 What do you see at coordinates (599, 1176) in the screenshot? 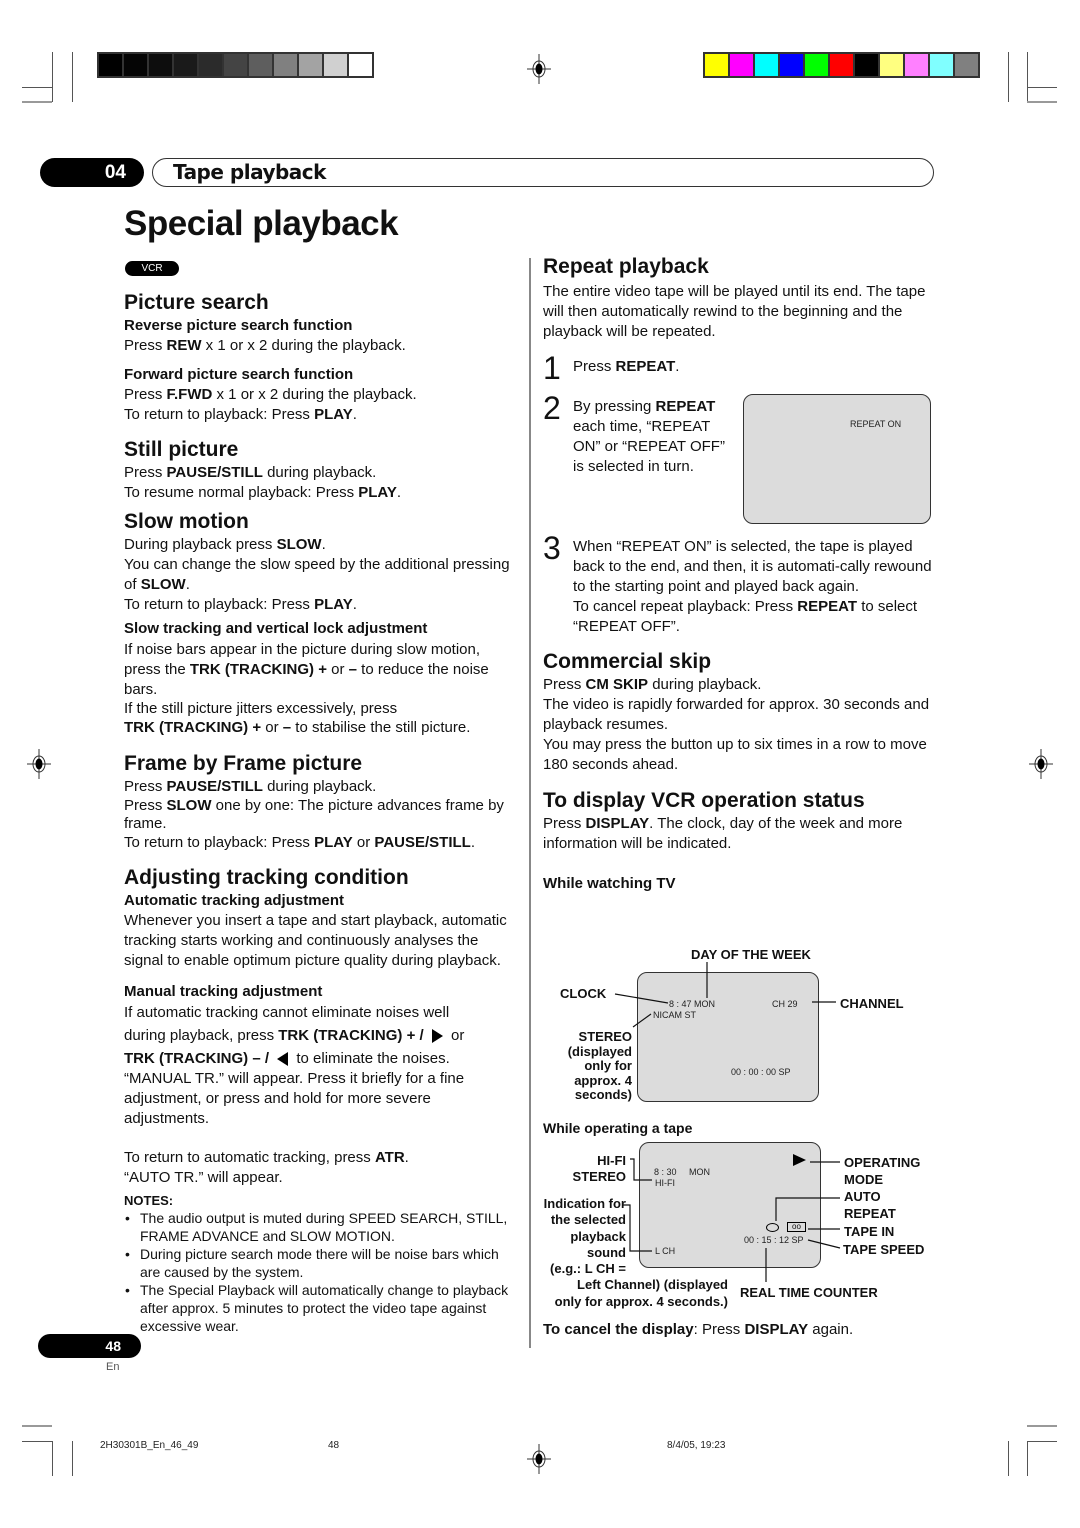
I see `label-line: STEREO` at bounding box center [599, 1176].